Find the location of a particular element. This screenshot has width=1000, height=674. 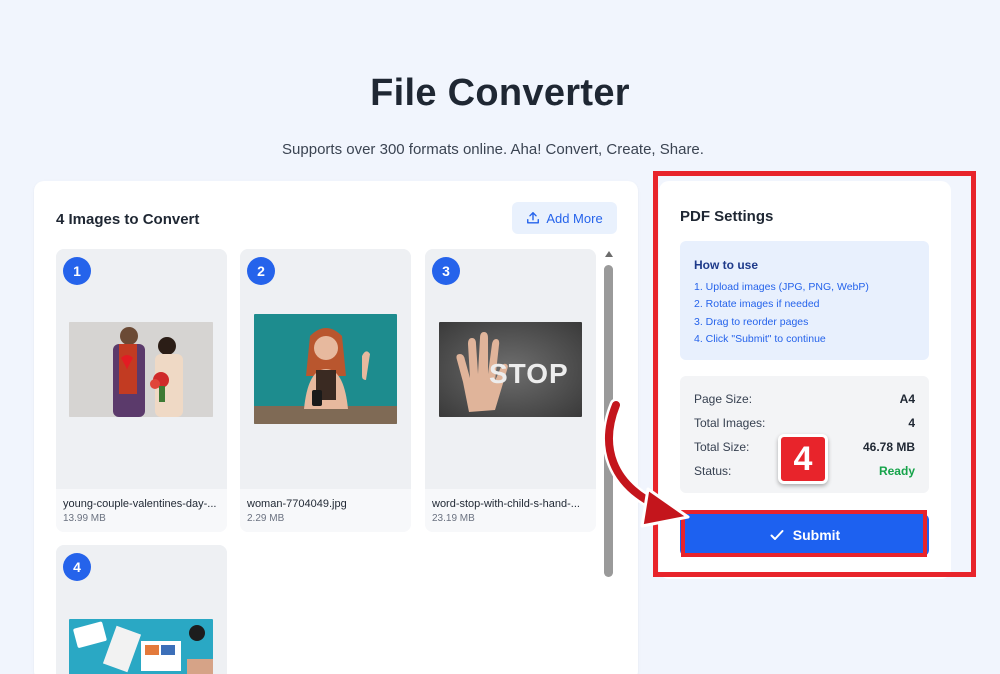

file-size: 13.99 MB is located at coordinates (84, 518).